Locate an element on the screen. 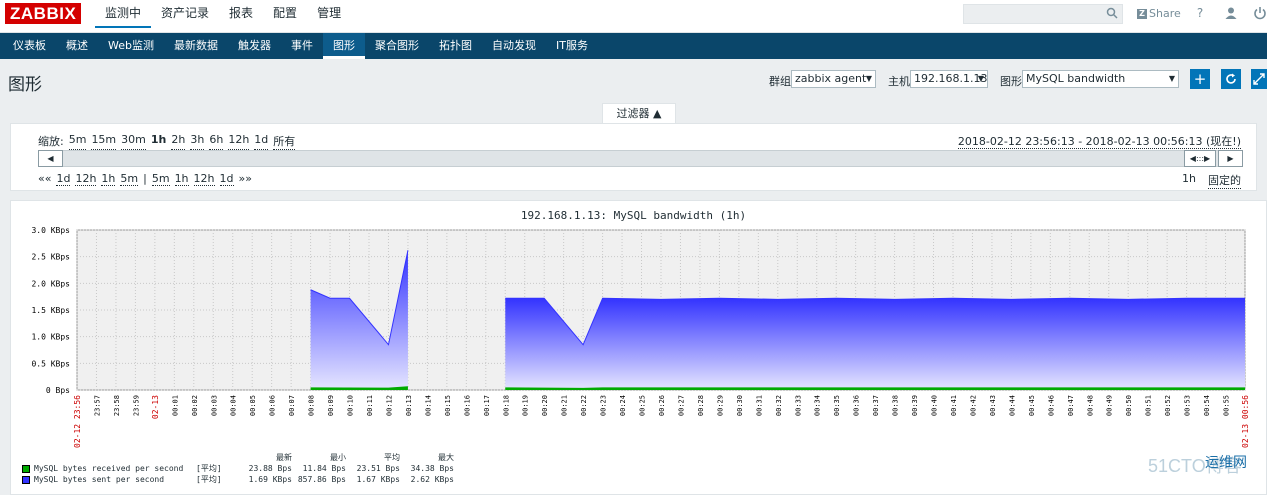 This screenshot has width=1267, height=495. group-select: zabbix agent ▼ is located at coordinates (833, 79).